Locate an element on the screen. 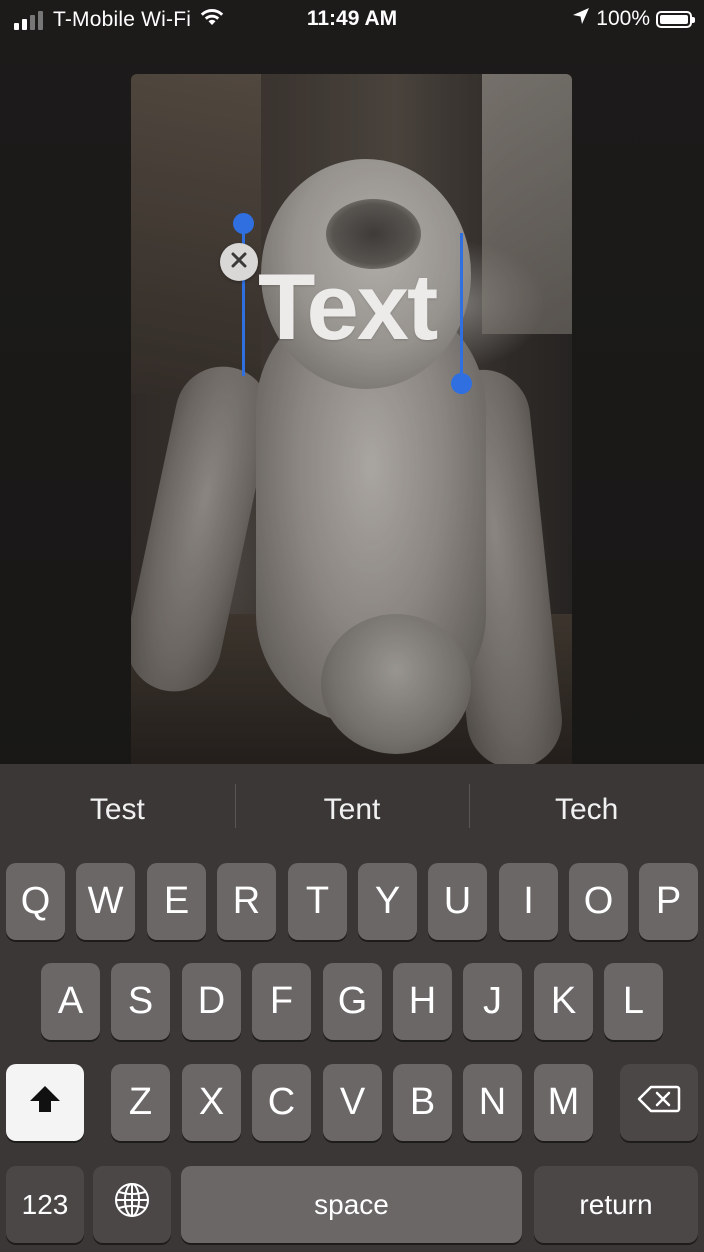 The image size is (704, 1252). key-j: J is located at coordinates (492, 1001).